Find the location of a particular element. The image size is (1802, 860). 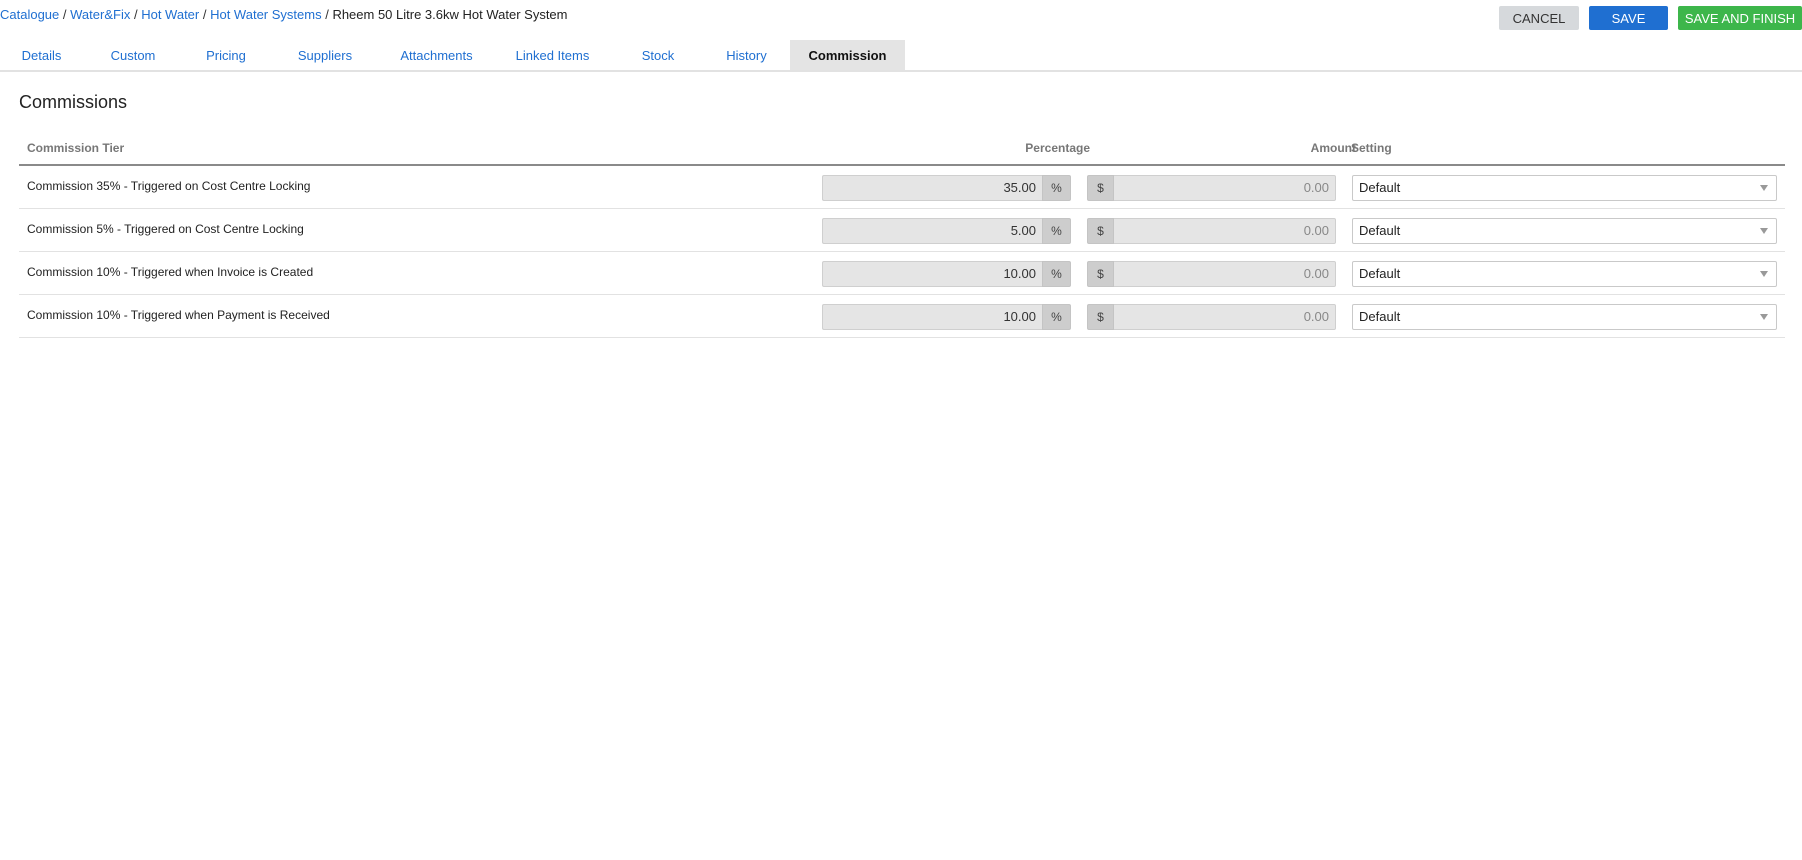

header-setting: Setting is located at coordinates (1371, 148).